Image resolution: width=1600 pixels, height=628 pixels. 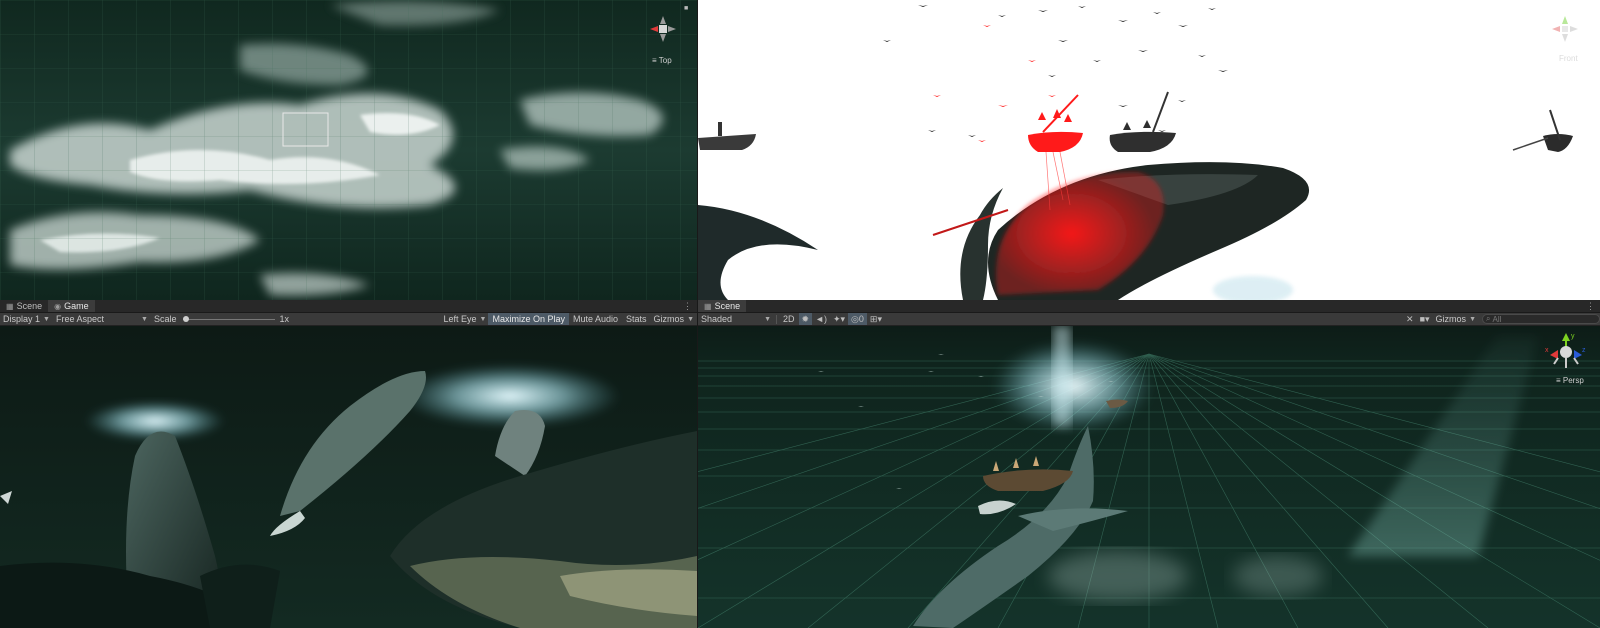 I want to click on audio-icon: ◄), so click(x=821, y=319).